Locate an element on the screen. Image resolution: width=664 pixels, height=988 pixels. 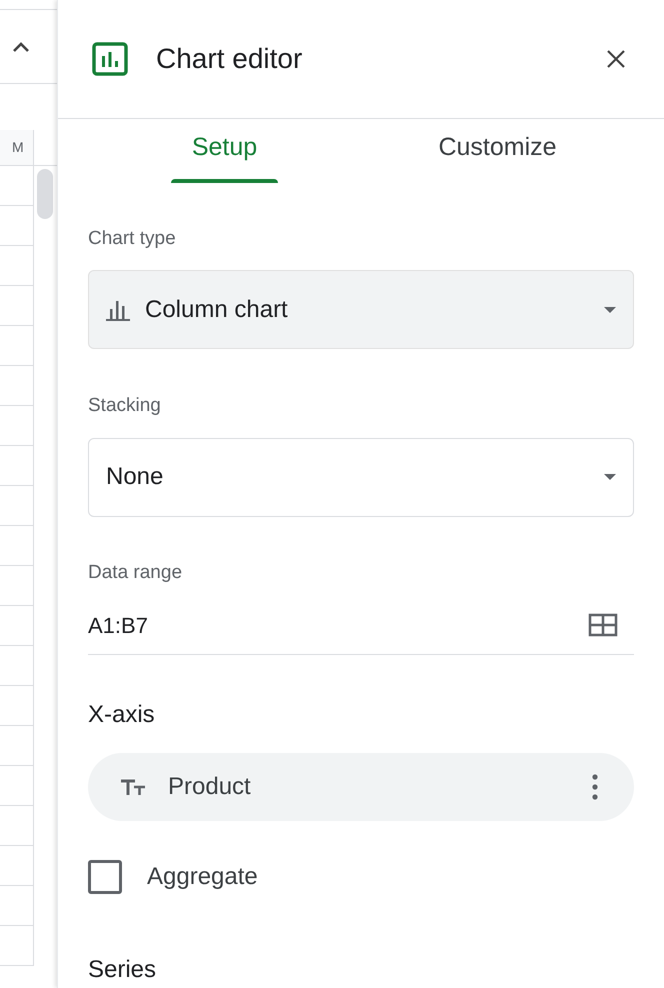
x-axis-chip: Product is located at coordinates (361, 787).